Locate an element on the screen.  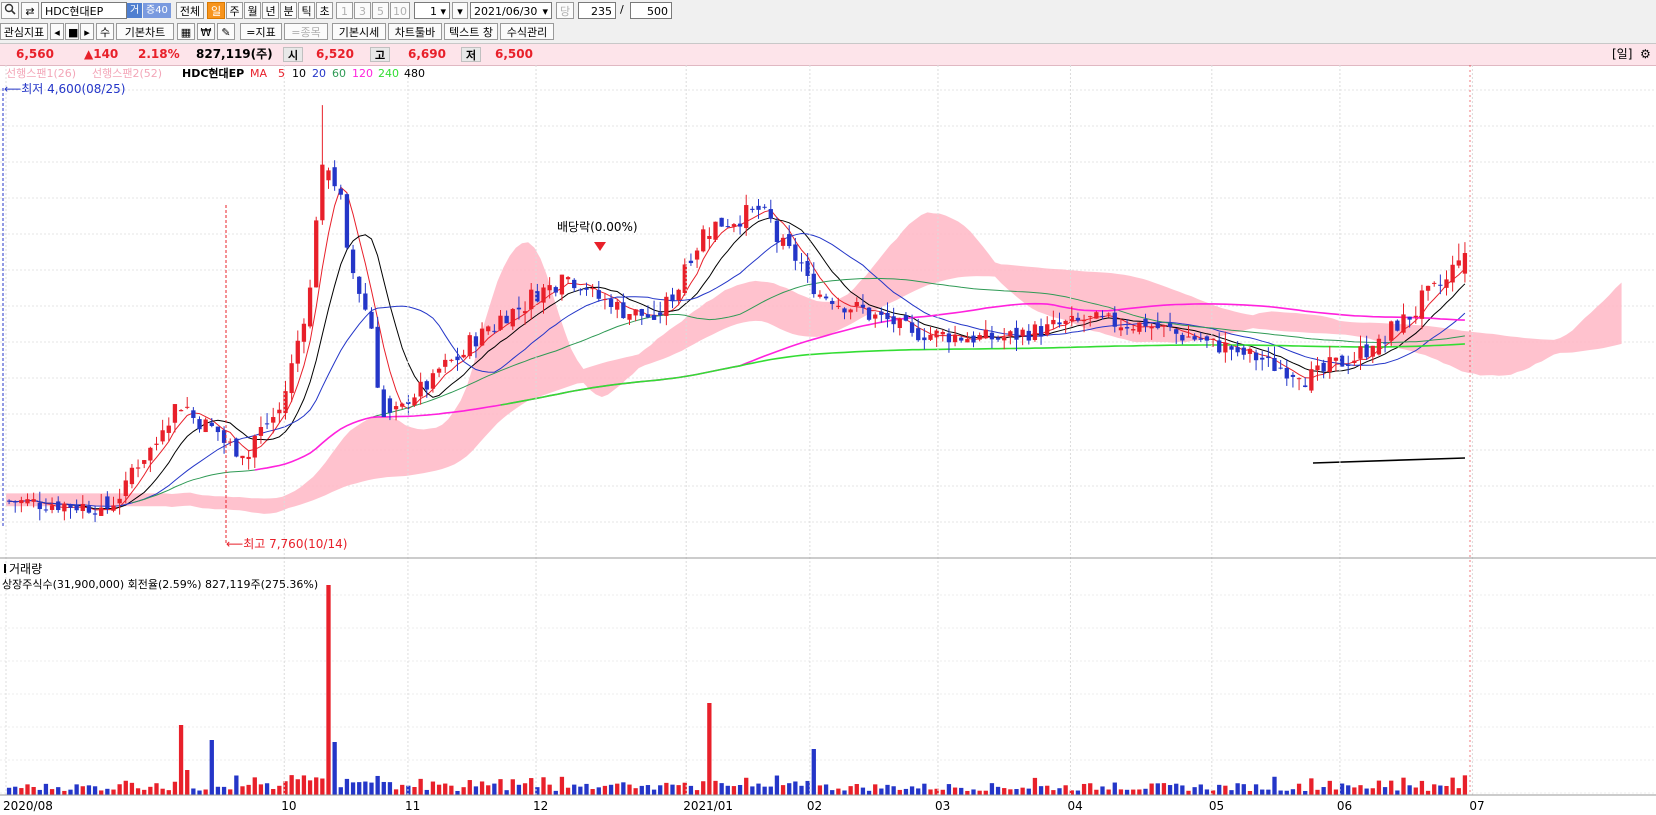
chart-toolbar-button: 차트툴바 is located at coordinates (415, 31).